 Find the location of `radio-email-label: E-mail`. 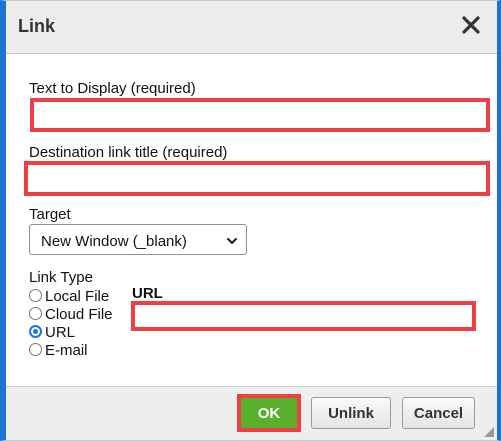

radio-email-label: E-mail is located at coordinates (66, 350).